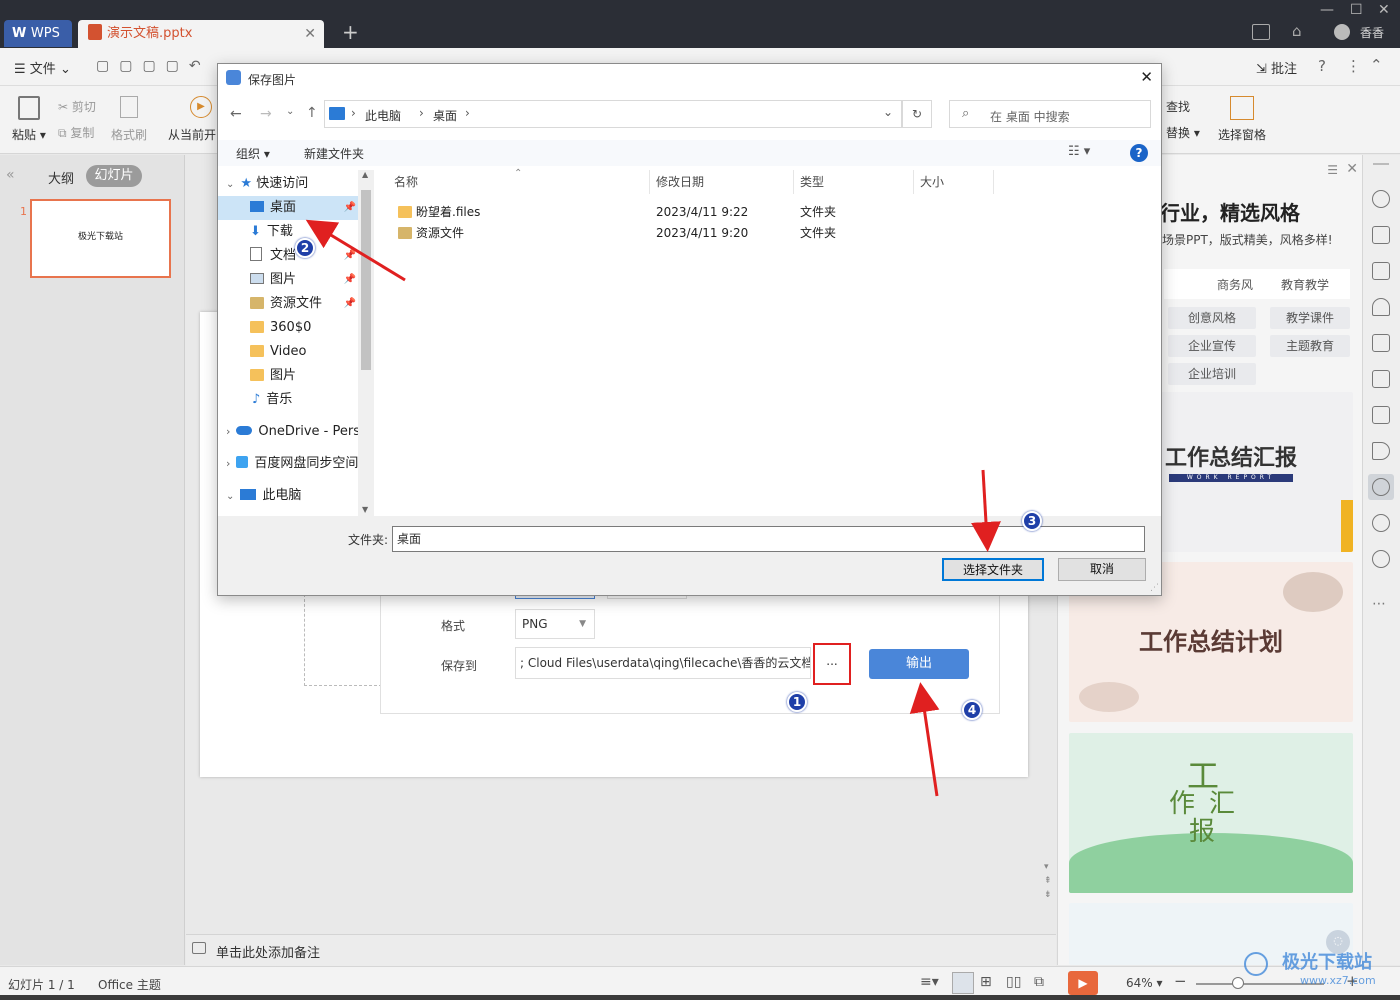 The width and height of the screenshot is (1400, 1000). I want to click on arrow-to-desktop, so click(355, 250).